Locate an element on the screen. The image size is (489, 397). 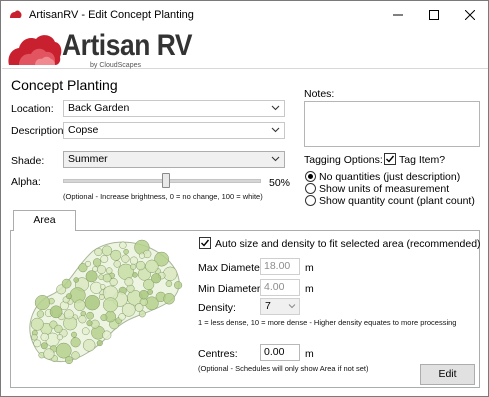
auto-size-checkbox is located at coordinates (205, 243).